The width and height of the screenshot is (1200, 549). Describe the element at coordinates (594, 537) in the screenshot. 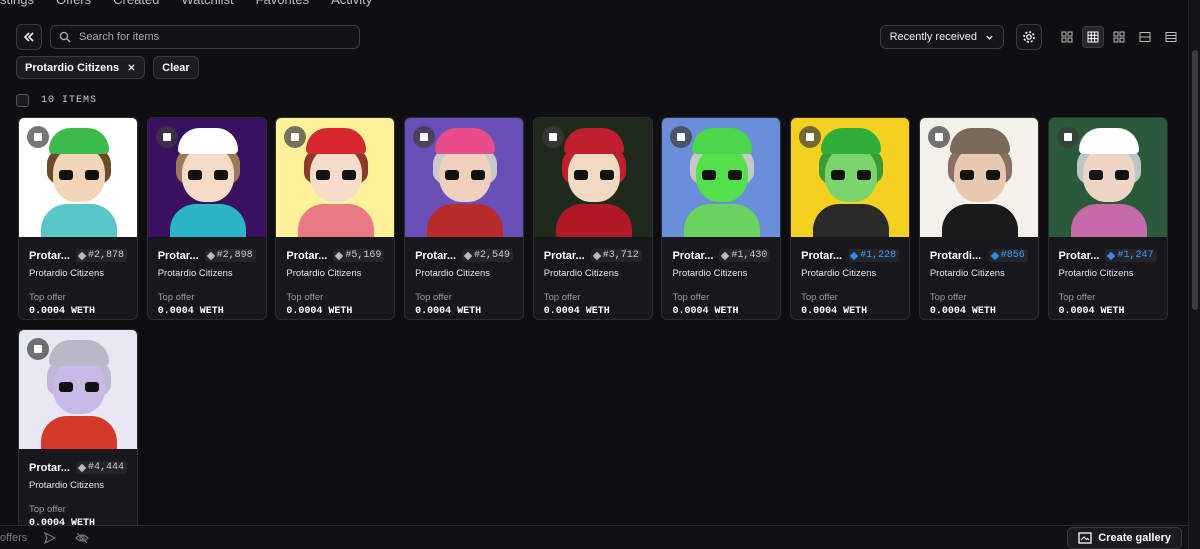

I see `bottom-action-bar: offers Create gallery` at that location.